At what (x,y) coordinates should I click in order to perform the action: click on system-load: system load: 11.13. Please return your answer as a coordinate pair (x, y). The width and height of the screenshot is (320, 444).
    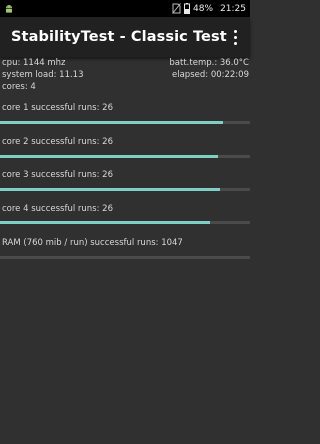
    Looking at the image, I should click on (43, 75).